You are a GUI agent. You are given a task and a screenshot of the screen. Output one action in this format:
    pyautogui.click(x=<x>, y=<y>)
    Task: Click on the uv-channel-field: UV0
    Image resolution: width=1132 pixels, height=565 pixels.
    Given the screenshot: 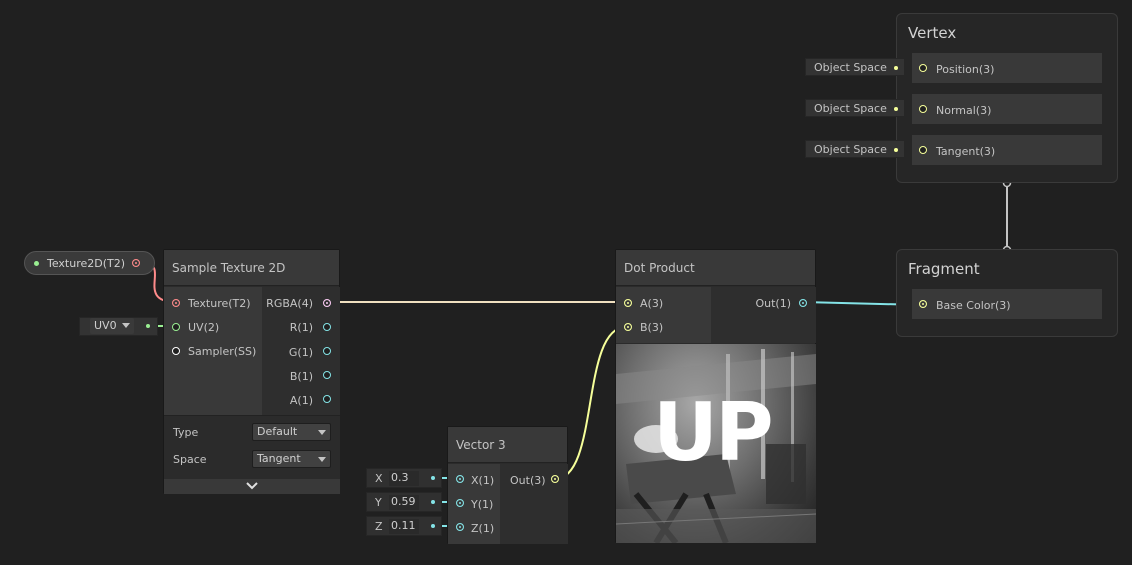 What is the action you would take?
    pyautogui.click(x=118, y=326)
    